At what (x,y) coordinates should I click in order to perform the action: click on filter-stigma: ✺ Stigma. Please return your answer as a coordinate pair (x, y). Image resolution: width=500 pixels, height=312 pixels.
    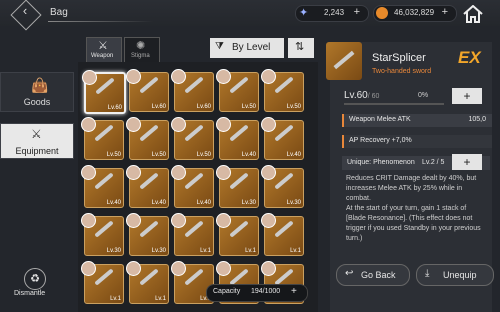
    Looking at the image, I should click on (142, 50).